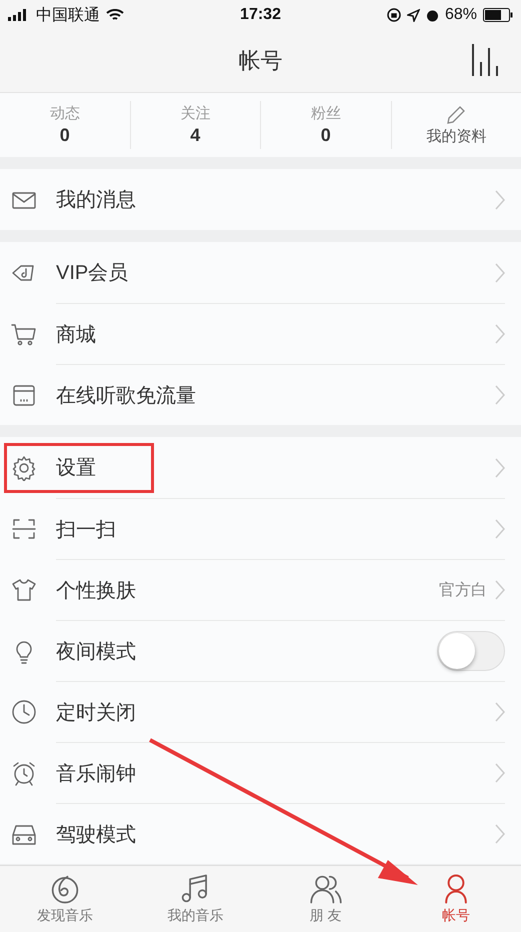  Describe the element at coordinates (68, 16) in the screenshot. I see `carrier-text: 中国联通` at that location.